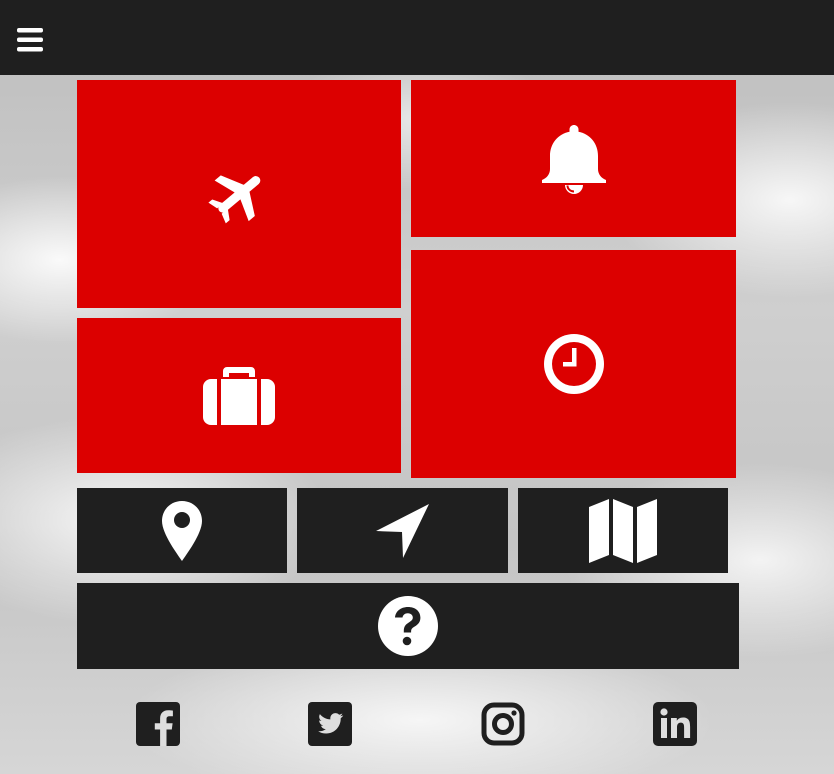 The image size is (834, 774). I want to click on location-arrow-icon, so click(402, 530).